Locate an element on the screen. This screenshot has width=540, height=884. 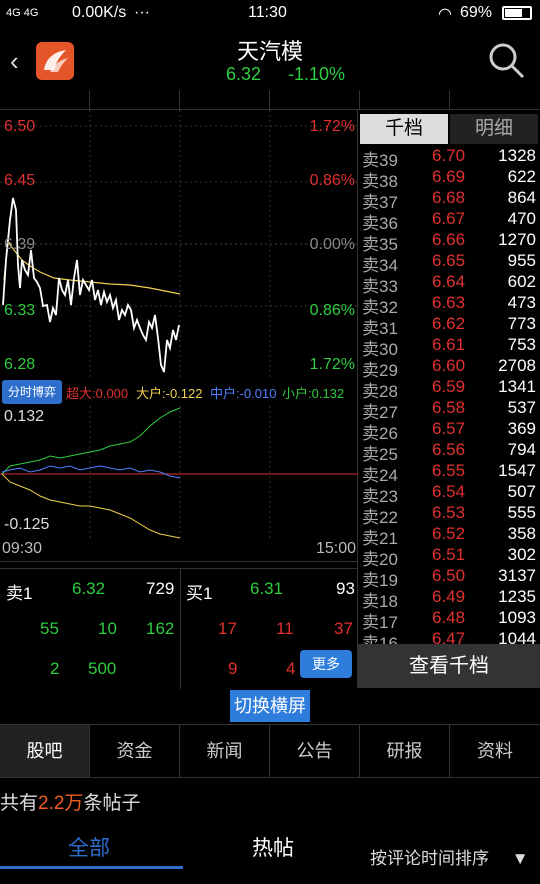
order-book-row: 卖33 6.64 602 is located at coordinates (449, 284).